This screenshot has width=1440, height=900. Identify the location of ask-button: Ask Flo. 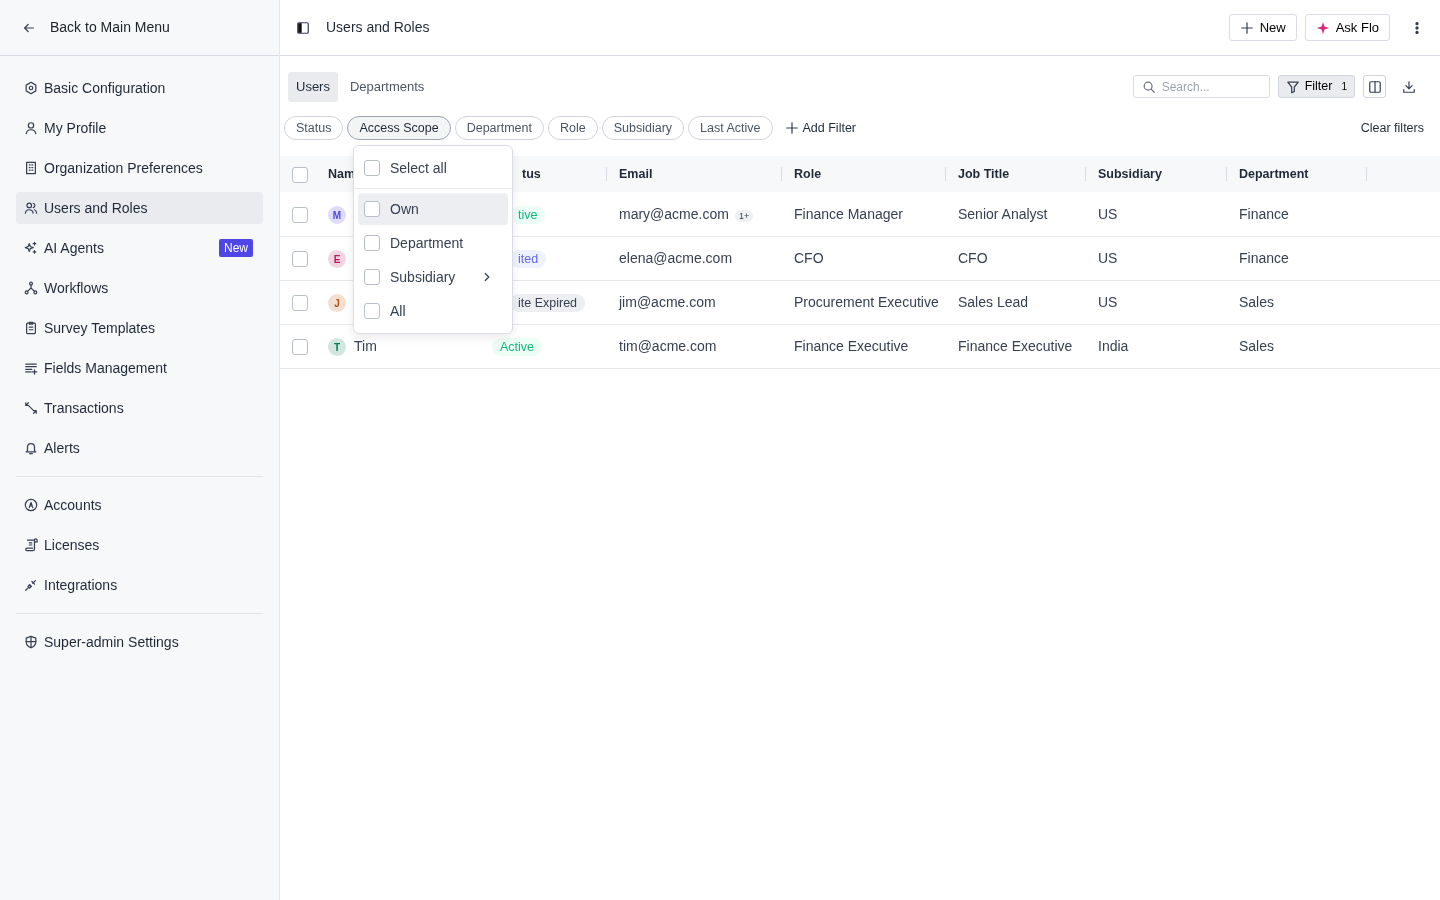
(1347, 27).